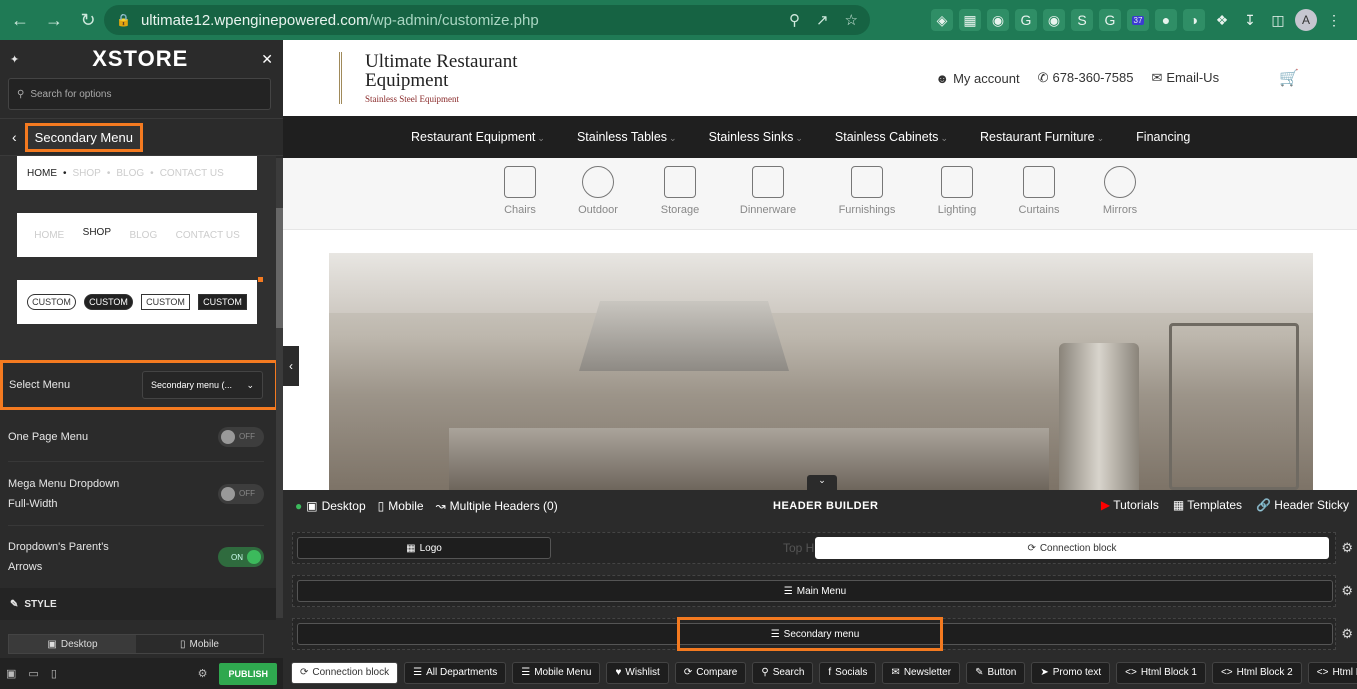  I want to click on image-icon: ▦, so click(411, 548).